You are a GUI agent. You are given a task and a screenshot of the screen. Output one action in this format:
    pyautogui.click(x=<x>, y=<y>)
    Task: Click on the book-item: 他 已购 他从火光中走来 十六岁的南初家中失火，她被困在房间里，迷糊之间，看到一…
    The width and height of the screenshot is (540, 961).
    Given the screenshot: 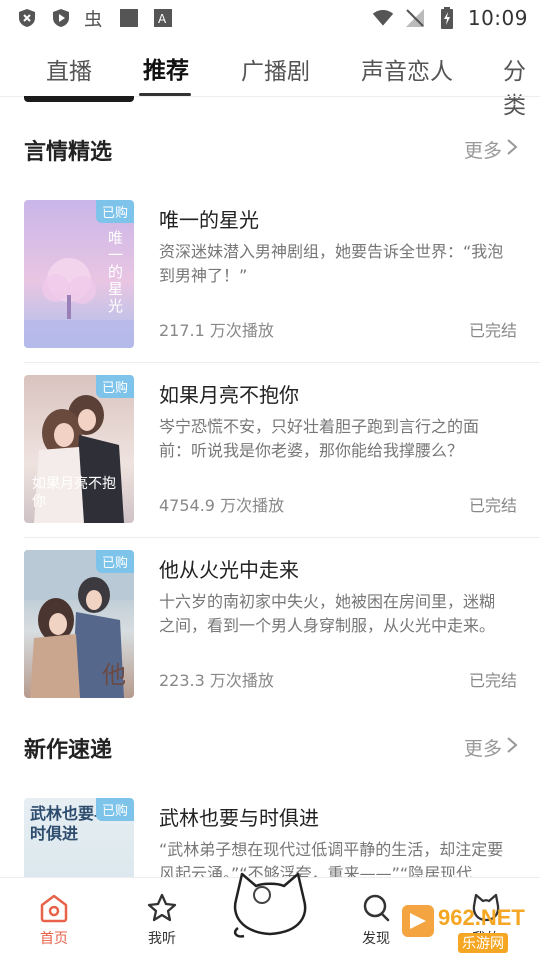 What is the action you would take?
    pyautogui.click(x=282, y=625)
    